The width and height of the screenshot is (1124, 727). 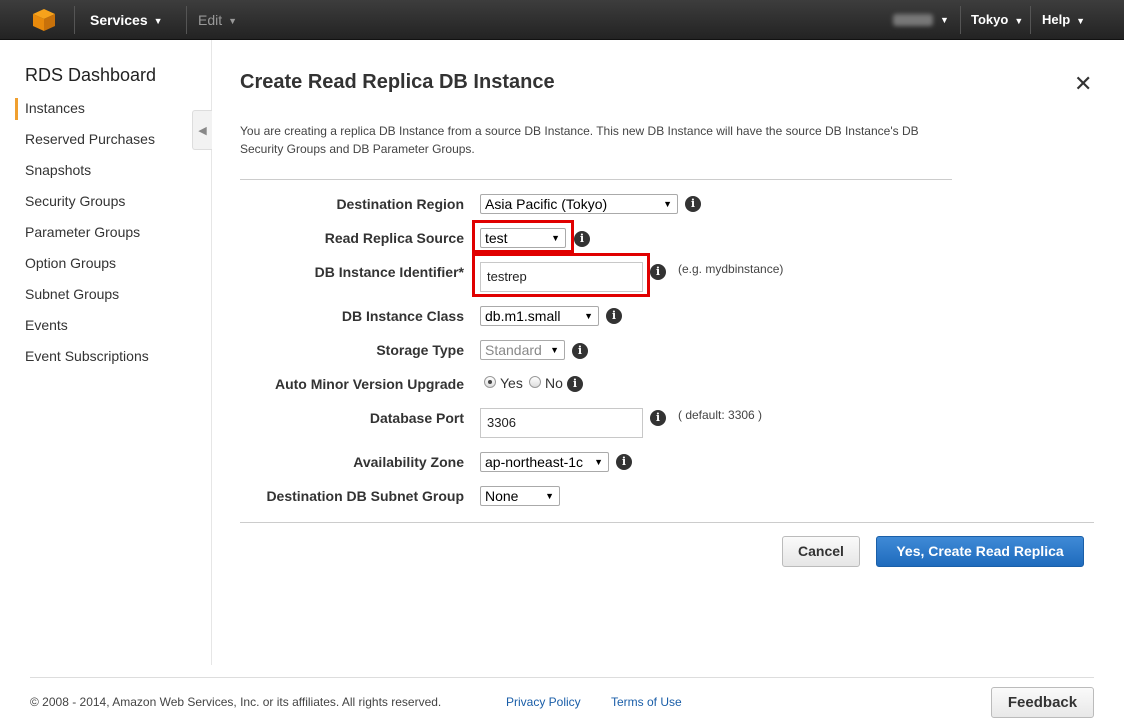 I want to click on read-replica-source-select: test ▼, so click(x=523, y=238).